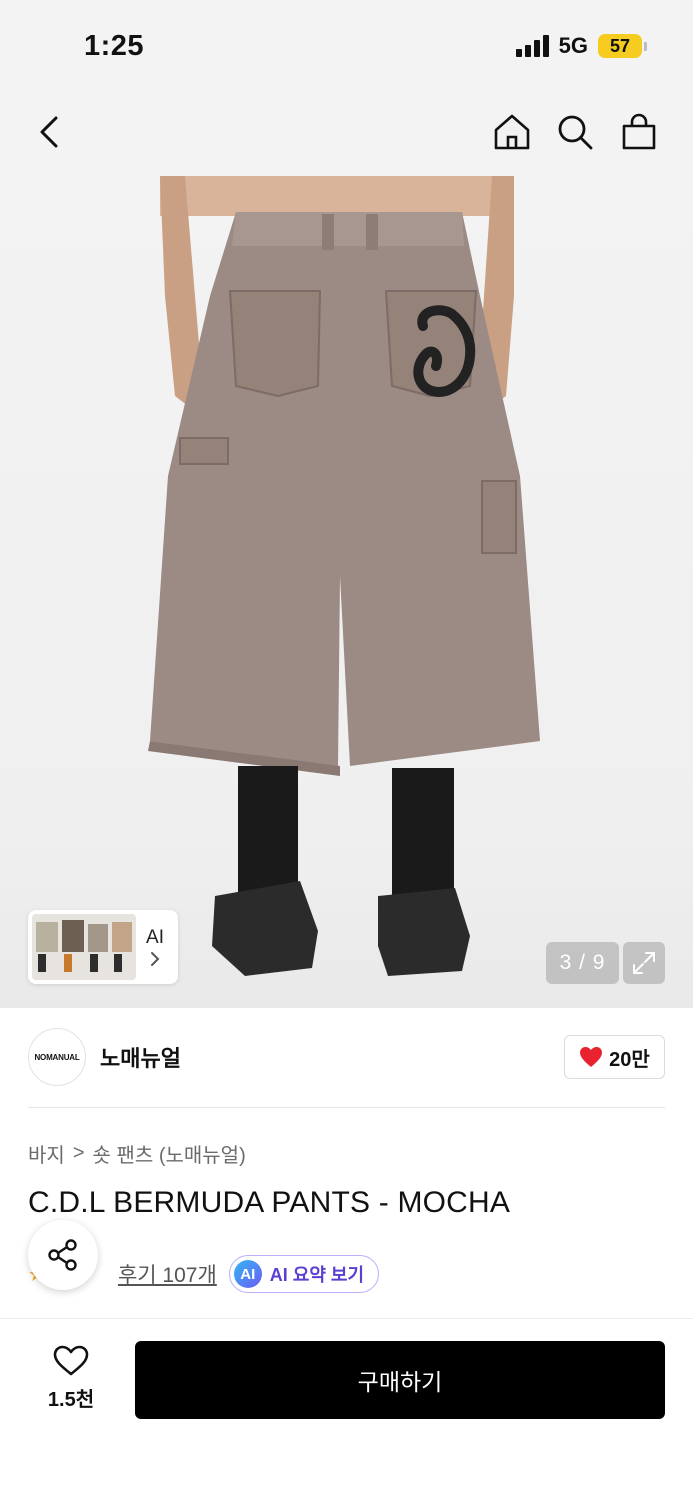 The height and width of the screenshot is (1500, 693). I want to click on expand-gallery-button, so click(644, 963).